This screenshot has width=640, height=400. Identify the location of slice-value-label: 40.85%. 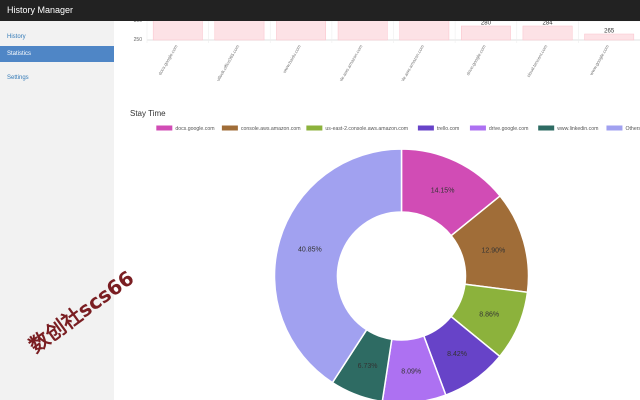
(310, 249).